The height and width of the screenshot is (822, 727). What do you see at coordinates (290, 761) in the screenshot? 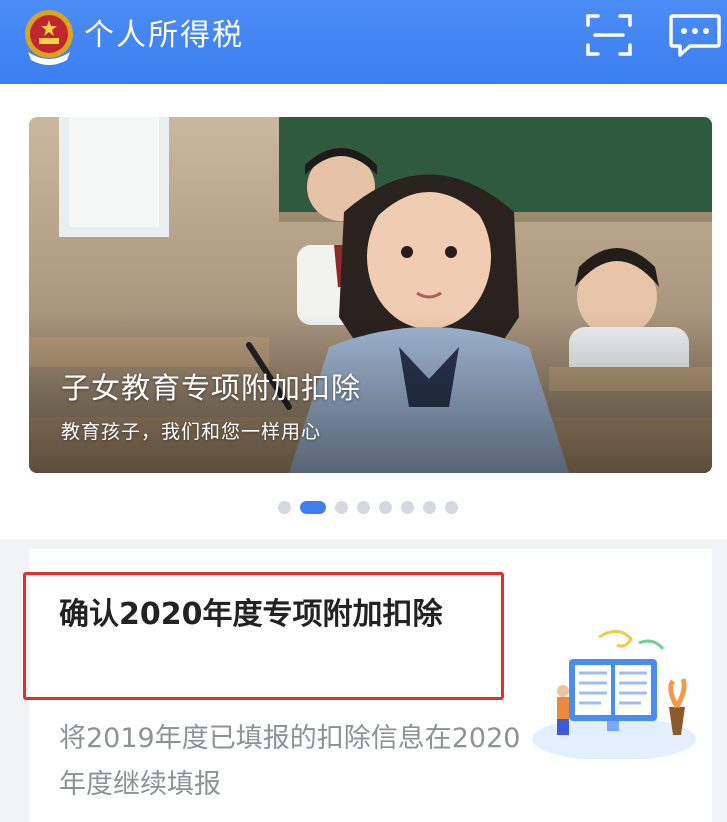
I see `card-description: 将2019年度已填报的扣除信息在2020年度继续填报` at bounding box center [290, 761].